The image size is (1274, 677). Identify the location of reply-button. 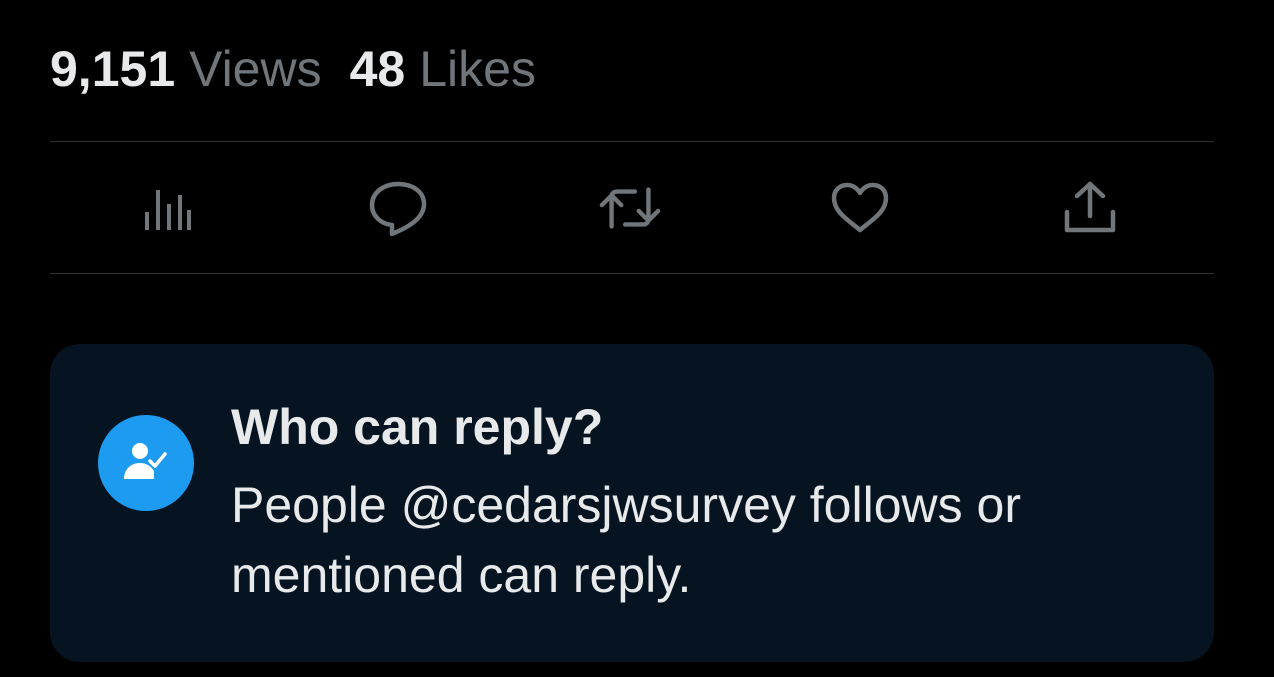
(398, 208).